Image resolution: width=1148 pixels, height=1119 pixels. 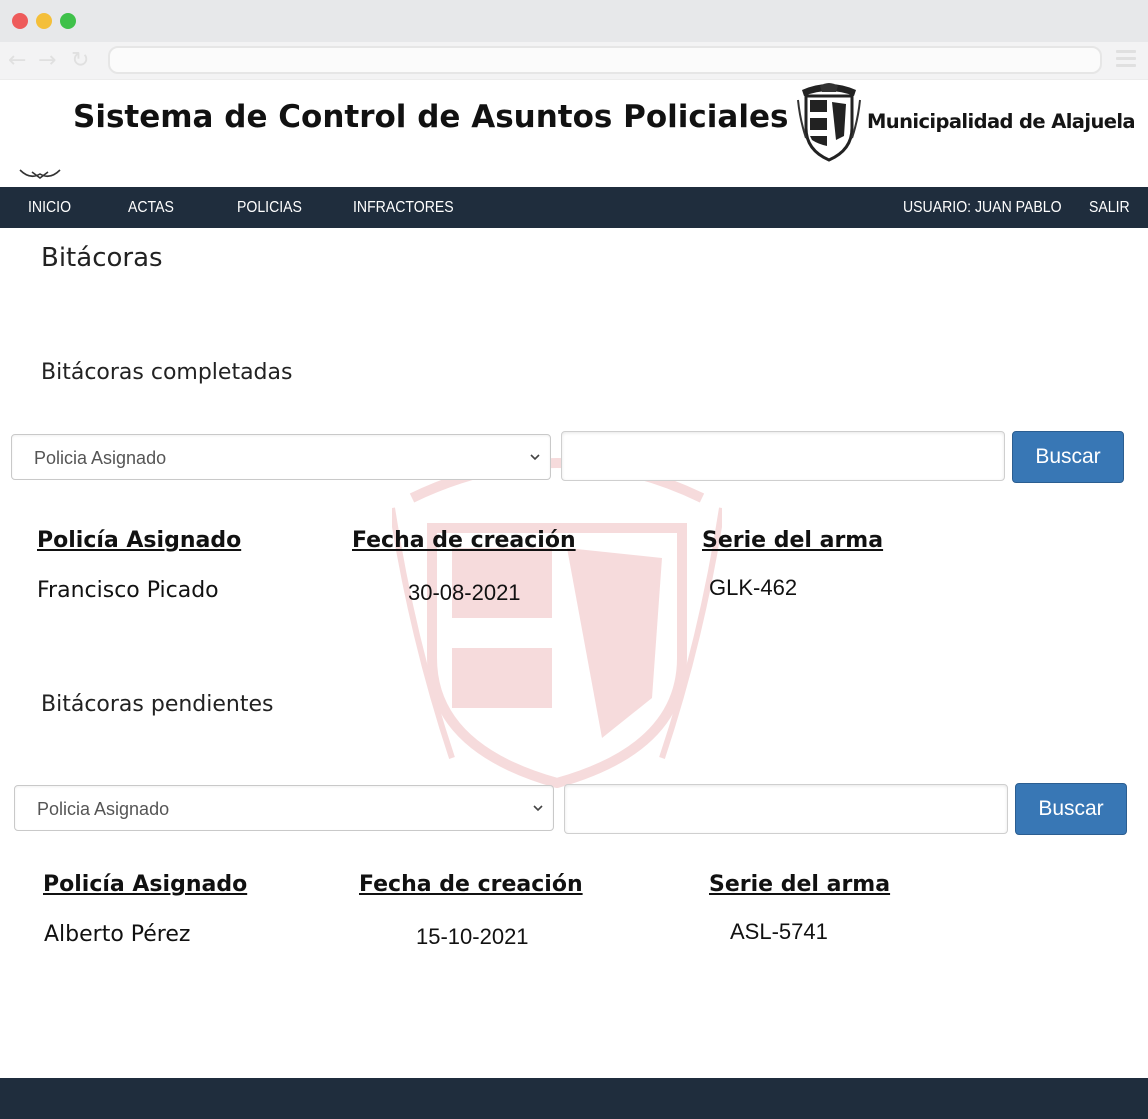 What do you see at coordinates (464, 592) in the screenshot?
I see `table-cell-date: 30-08-2021` at bounding box center [464, 592].